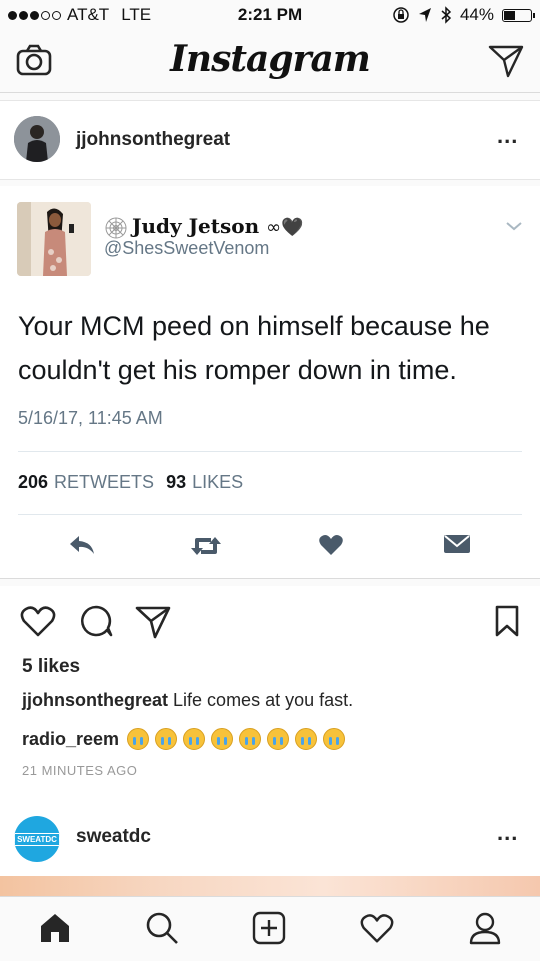  I want to click on direct-message-icon, so click(506, 61).